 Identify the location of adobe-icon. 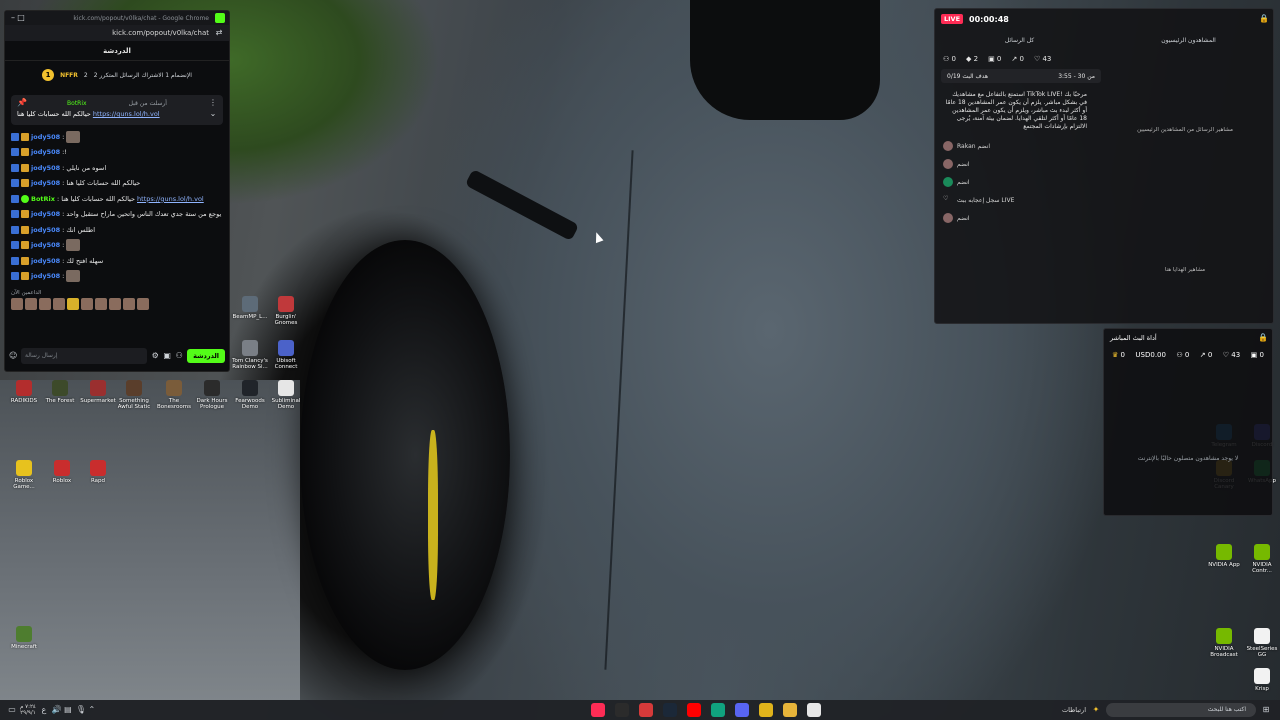
(646, 710).